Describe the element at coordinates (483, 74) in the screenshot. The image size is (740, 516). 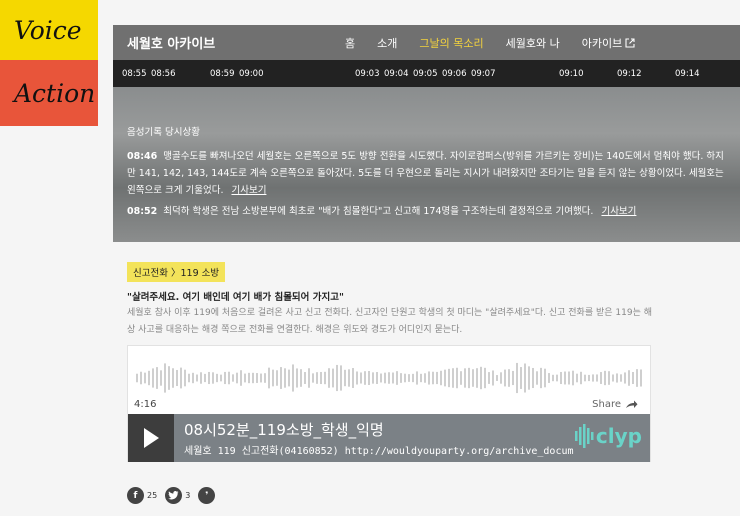
I see `timeline-tick: 09:07` at that location.